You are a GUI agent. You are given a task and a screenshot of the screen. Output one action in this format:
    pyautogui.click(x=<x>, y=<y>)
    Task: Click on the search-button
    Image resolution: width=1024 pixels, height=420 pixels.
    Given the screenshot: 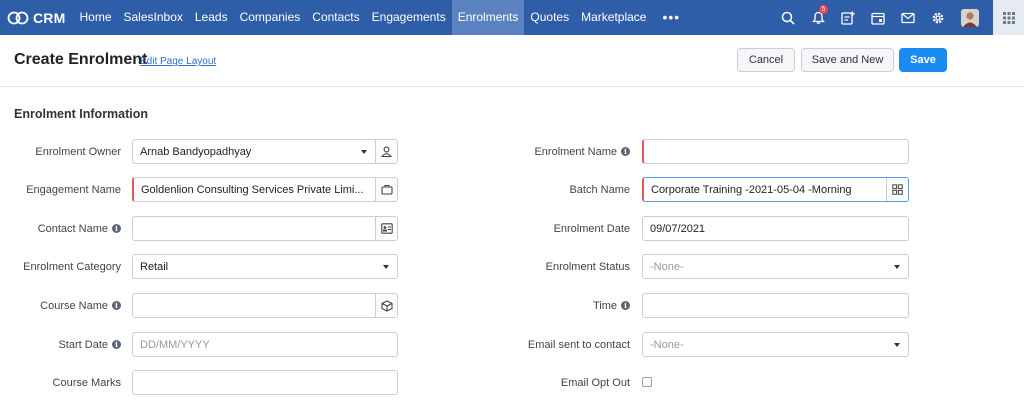 What is the action you would take?
    pyautogui.click(x=788, y=17)
    